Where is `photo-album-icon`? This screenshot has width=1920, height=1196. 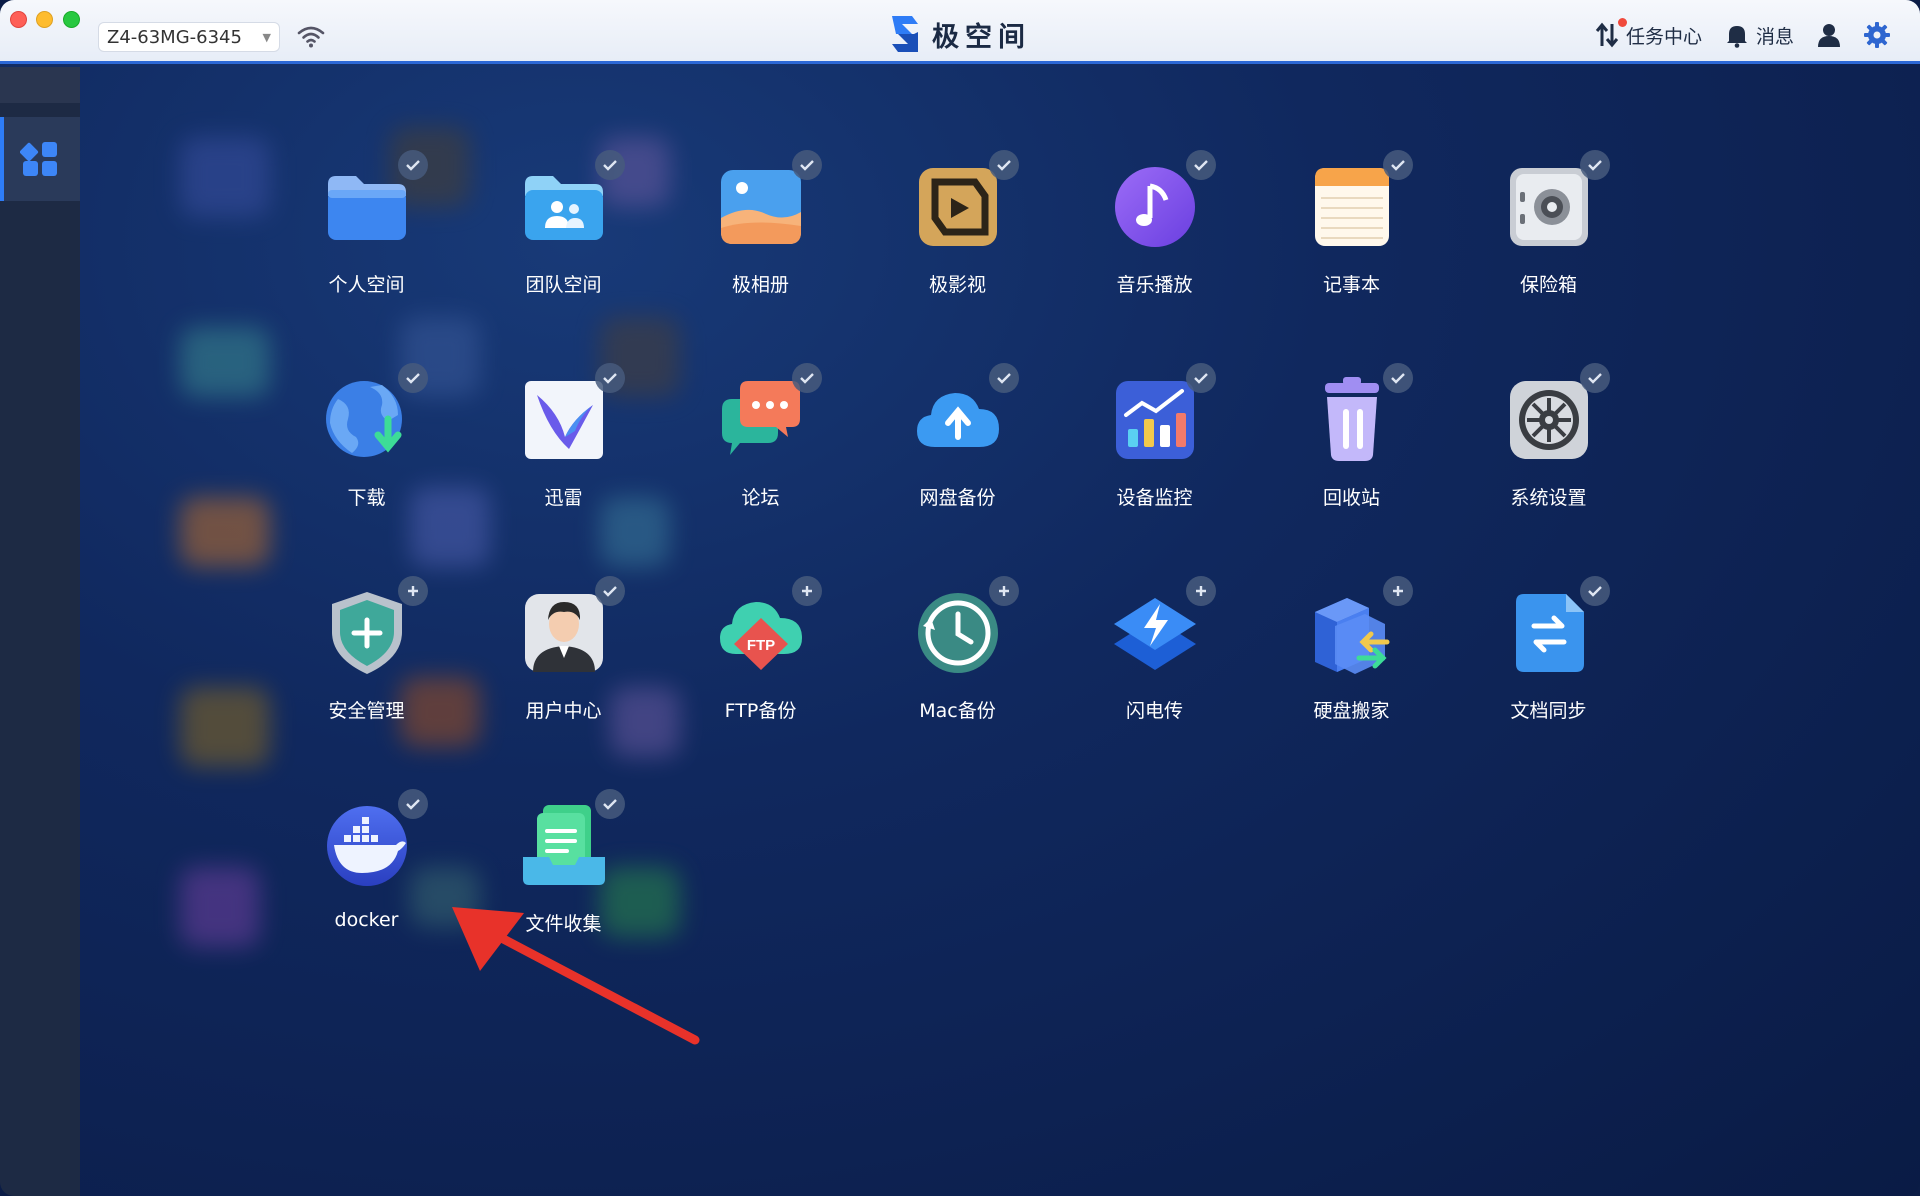
photo-album-icon is located at coordinates (761, 207).